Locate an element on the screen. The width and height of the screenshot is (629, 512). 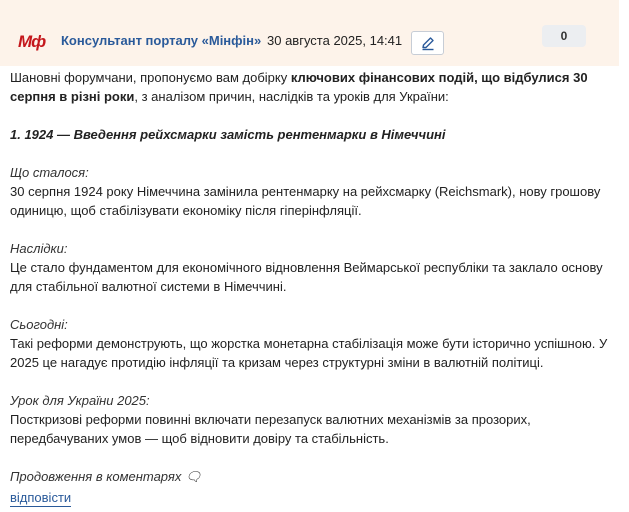
continuation-block: Продовження в коментарях 🗨 відповісти is located at coordinates (313, 487).